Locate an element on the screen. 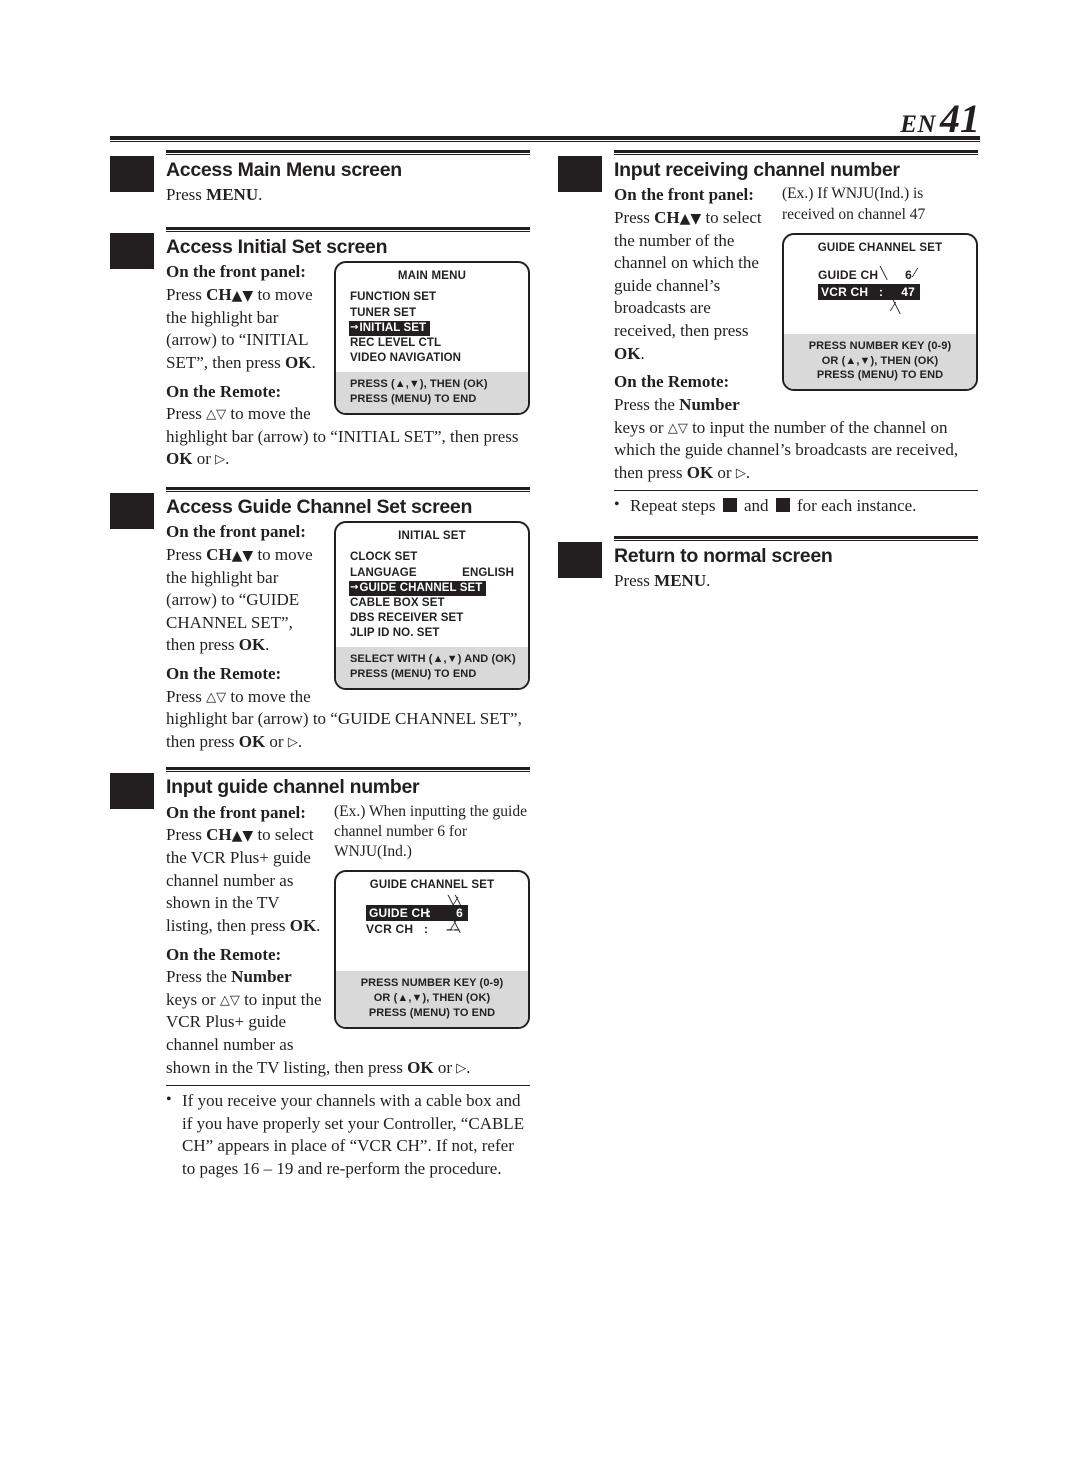  osd-row-guide-ch: GUIDE CH 6 ╲ ⁄ is located at coordinates (897, 274).